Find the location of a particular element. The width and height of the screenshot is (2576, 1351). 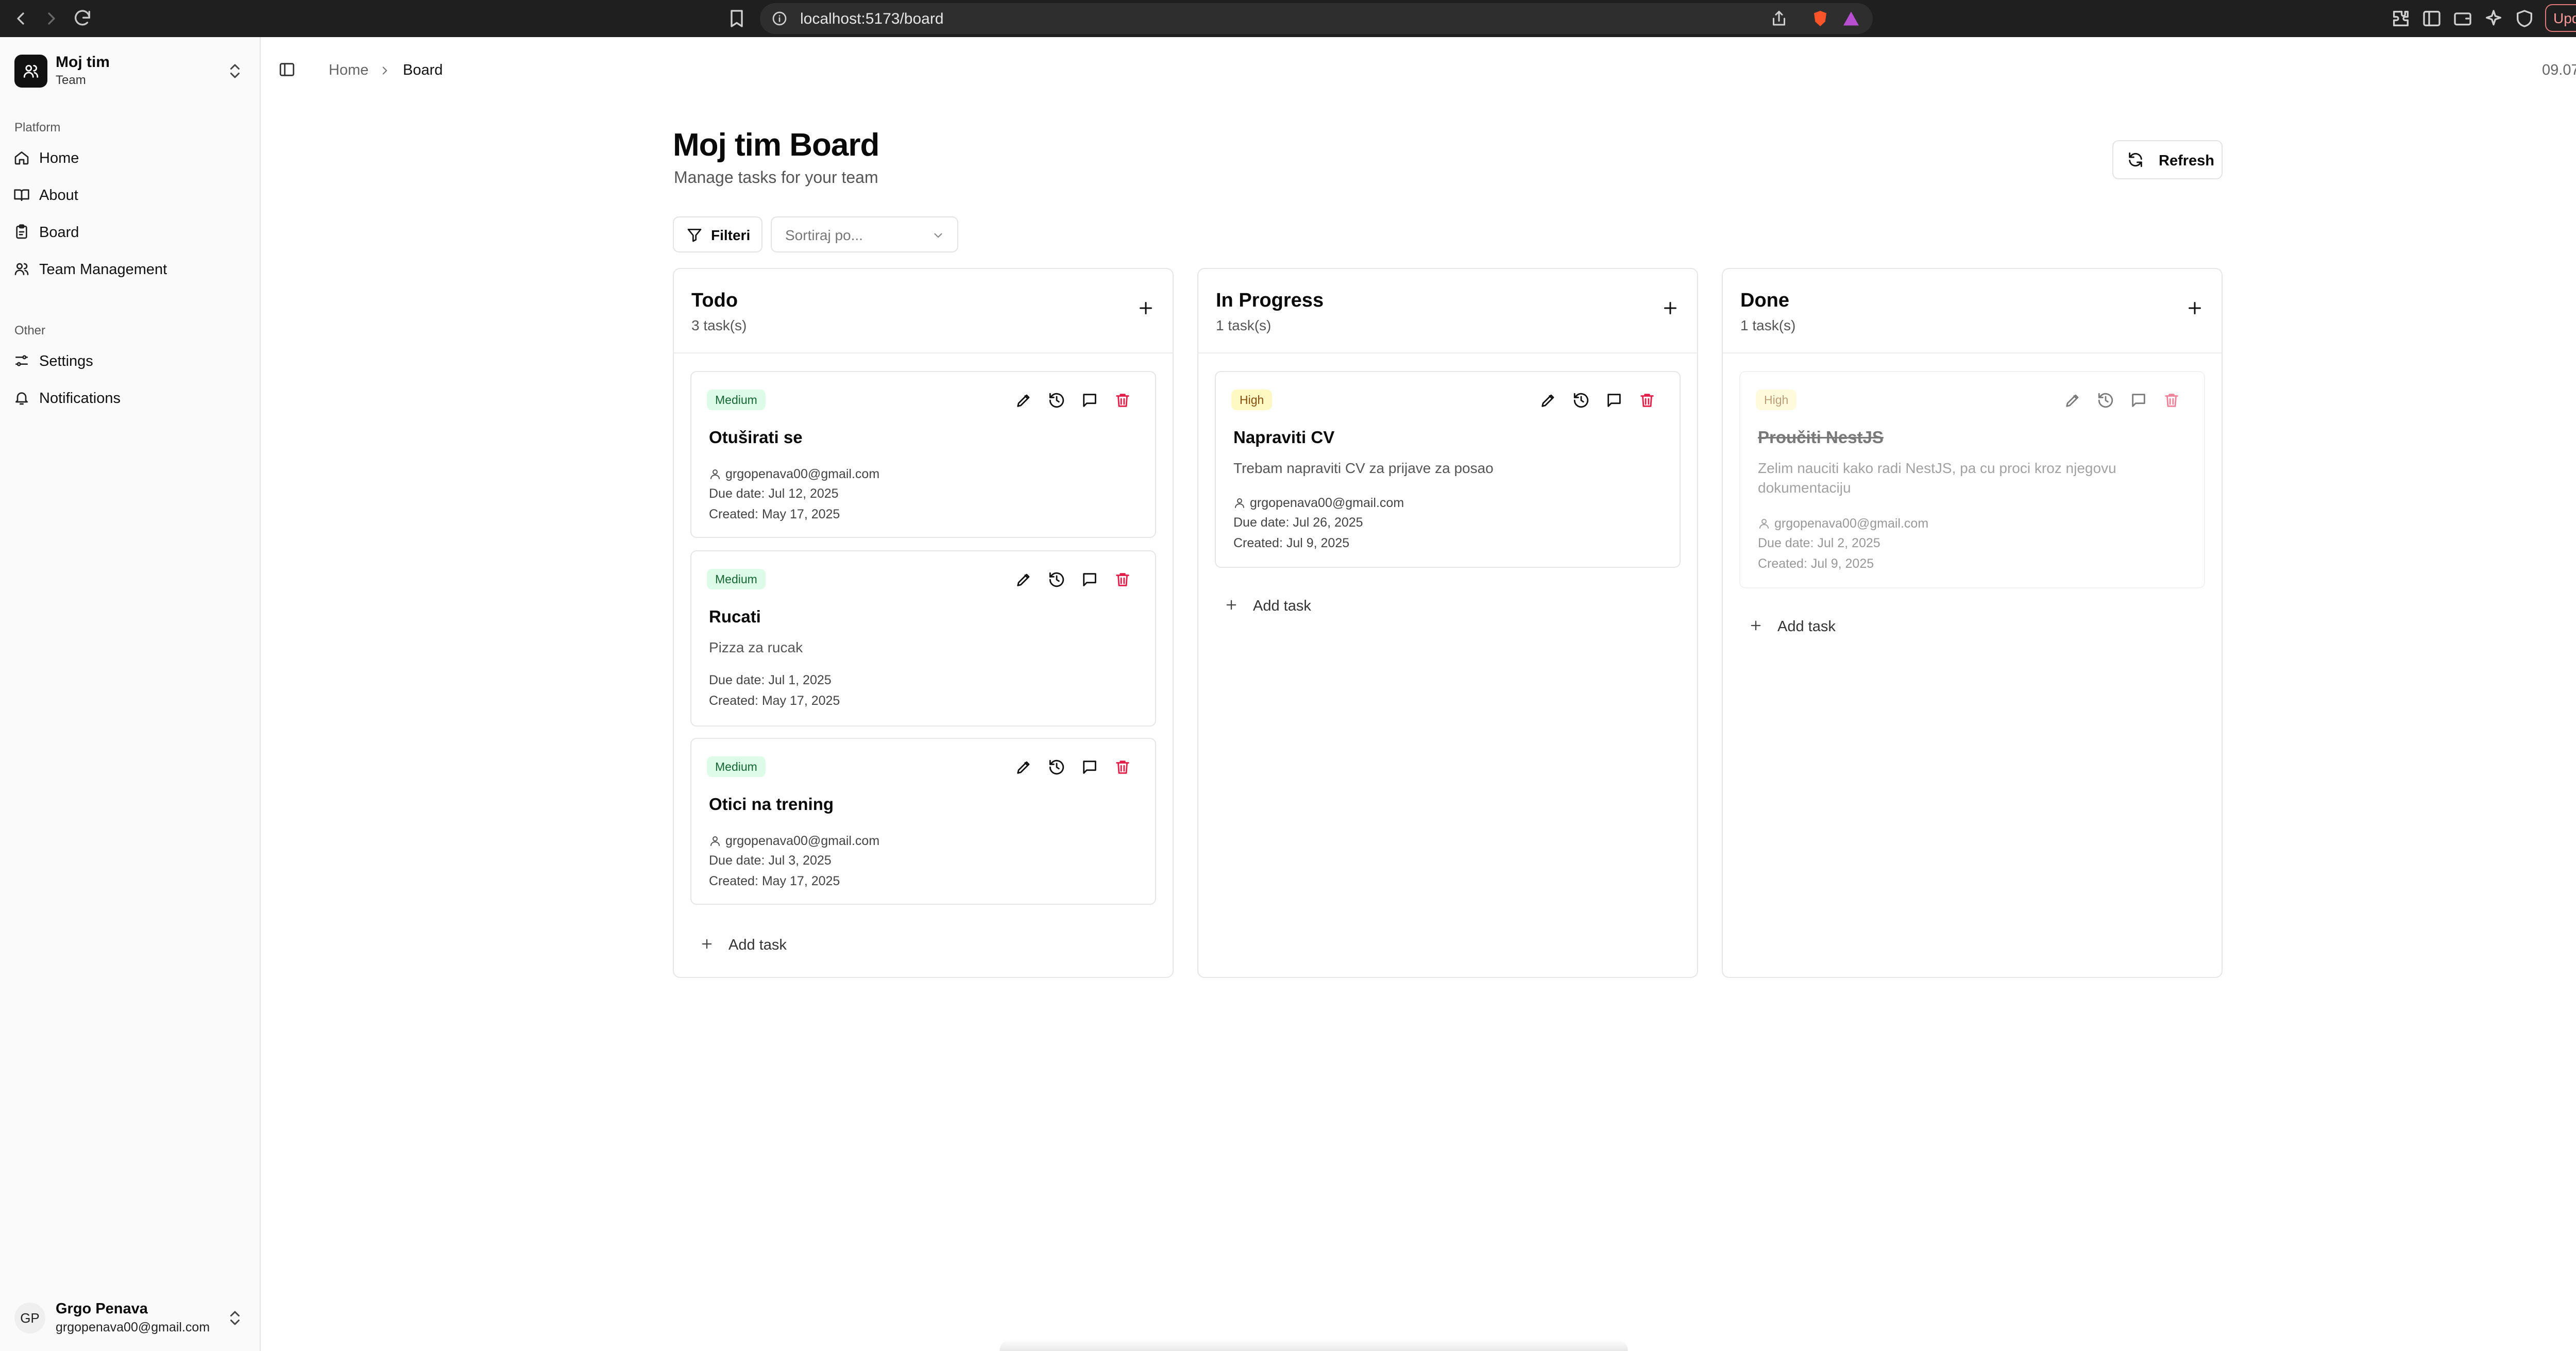

sidebar-item-team-management: Team Management is located at coordinates (129, 269).